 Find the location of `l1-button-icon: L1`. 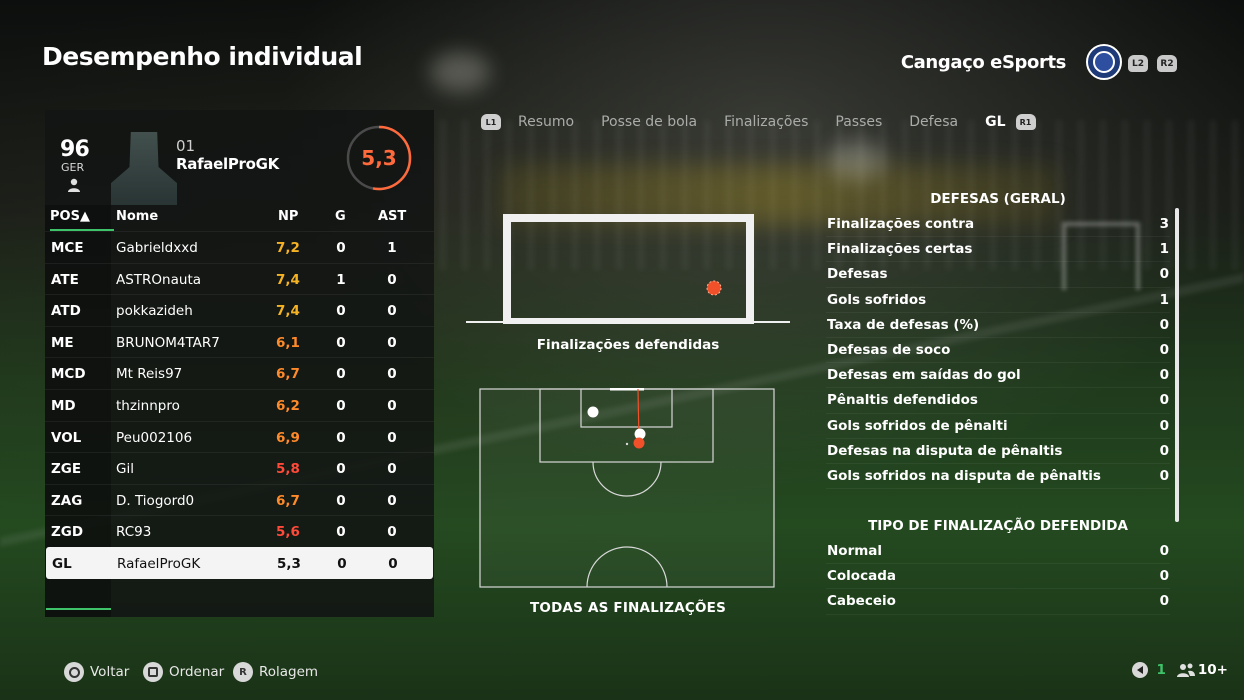

l1-button-icon: L1 is located at coordinates (491, 122).